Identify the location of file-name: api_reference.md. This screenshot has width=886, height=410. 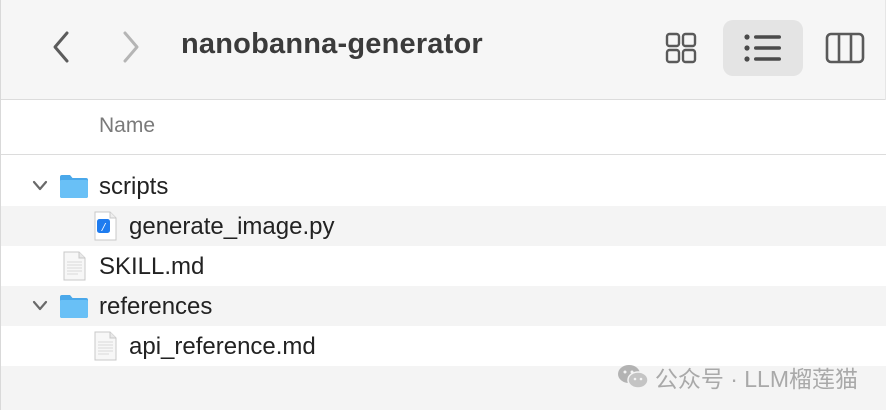
(222, 346).